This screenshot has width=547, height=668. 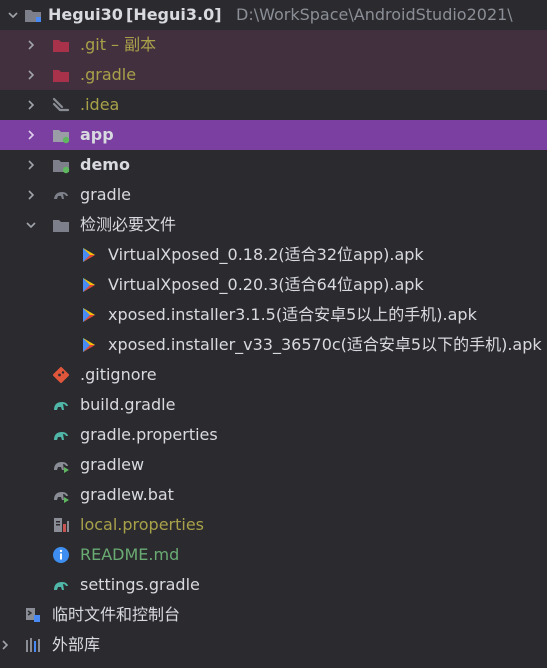 What do you see at coordinates (273, 45) in the screenshot?
I see `tree-item-git-copy: .git – 副本` at bounding box center [273, 45].